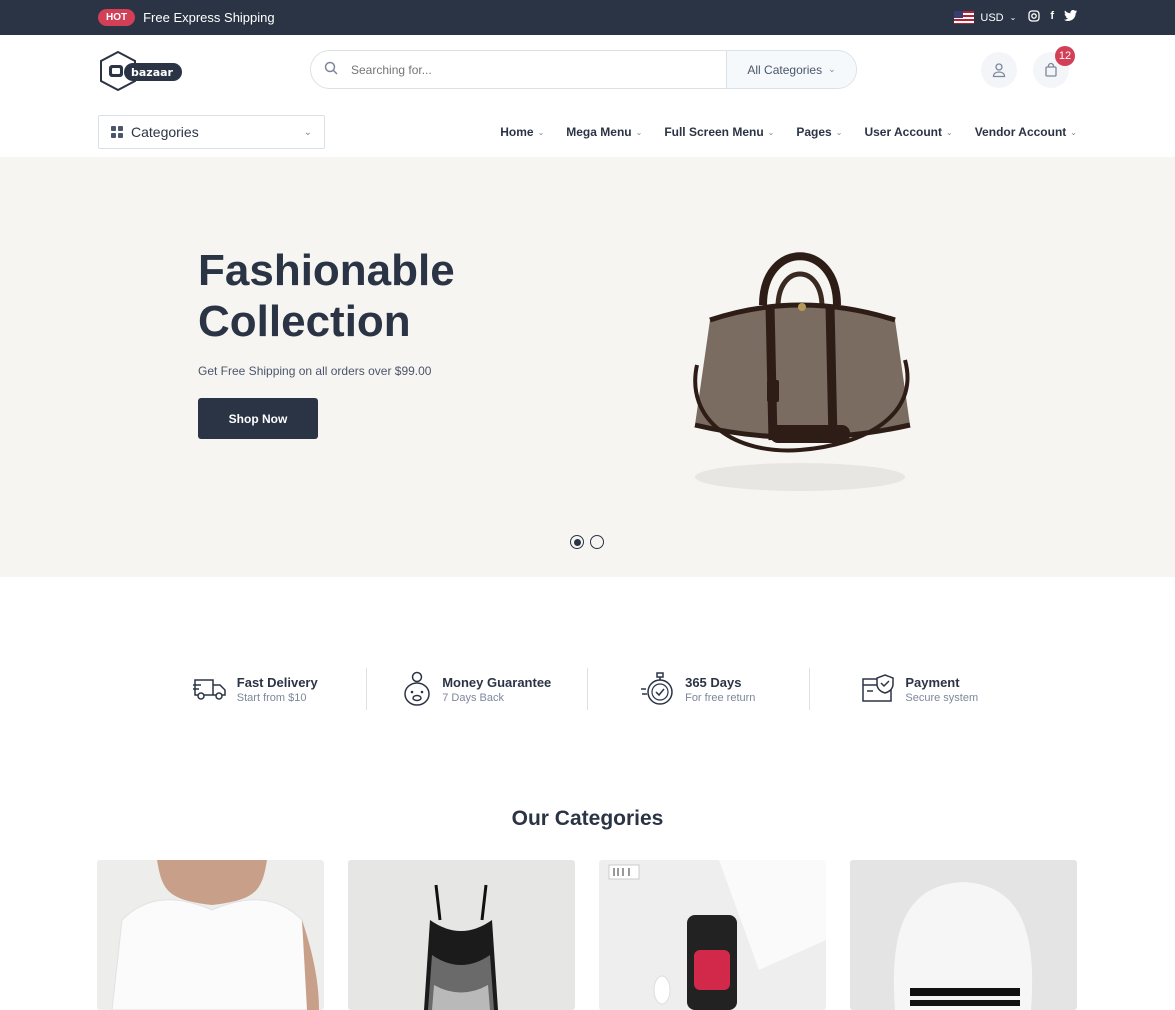  What do you see at coordinates (277, 682) in the screenshot?
I see `service-title: Fast Delivery` at bounding box center [277, 682].